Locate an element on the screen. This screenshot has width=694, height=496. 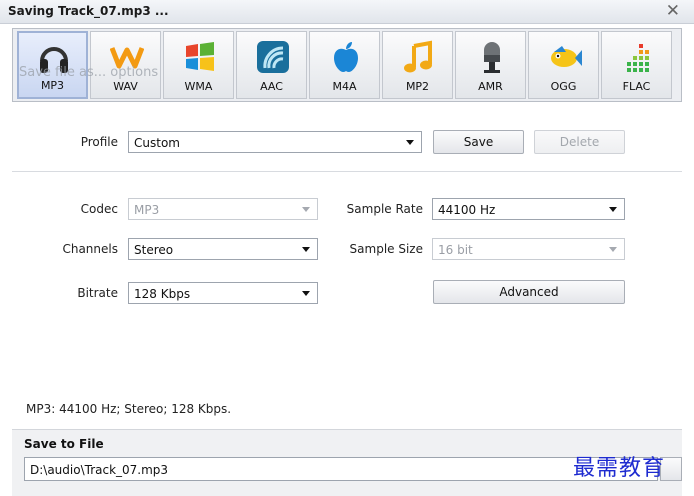
format-button-m4a: M4A is located at coordinates (344, 65).